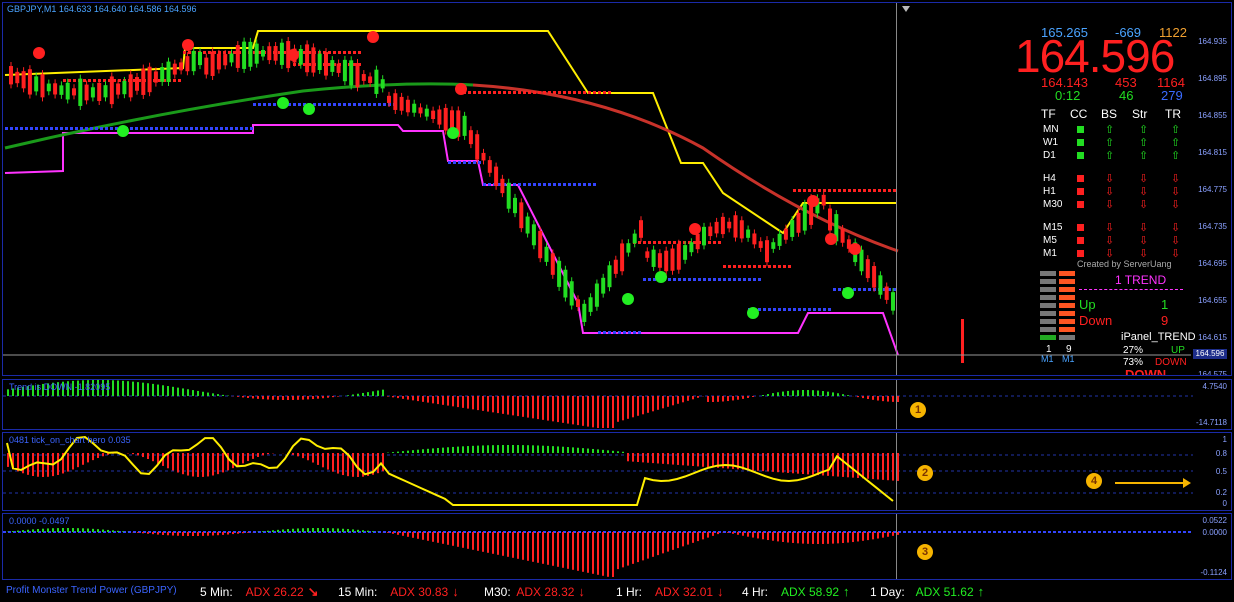 The width and height of the screenshot is (1234, 602). I want to click on p1-axis-bottom: -14.7118, so click(1211, 422).